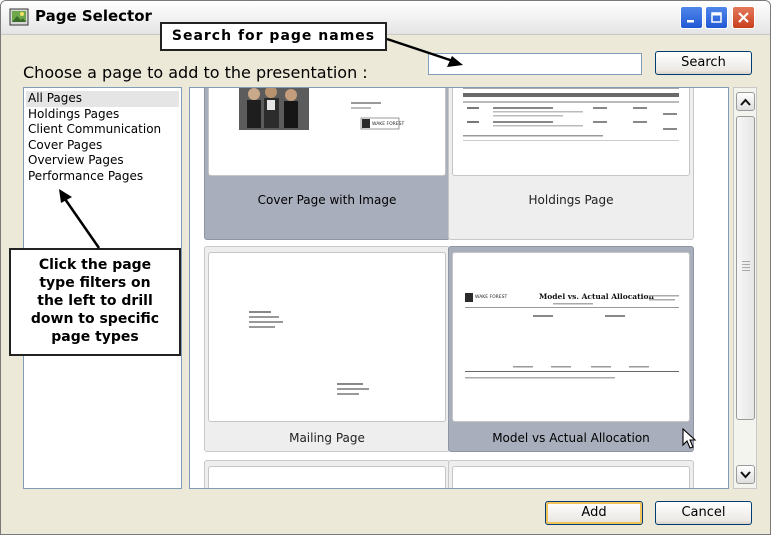 The height and width of the screenshot is (535, 771). I want to click on filter-item-cover-pages: Cover Pages, so click(102, 146).